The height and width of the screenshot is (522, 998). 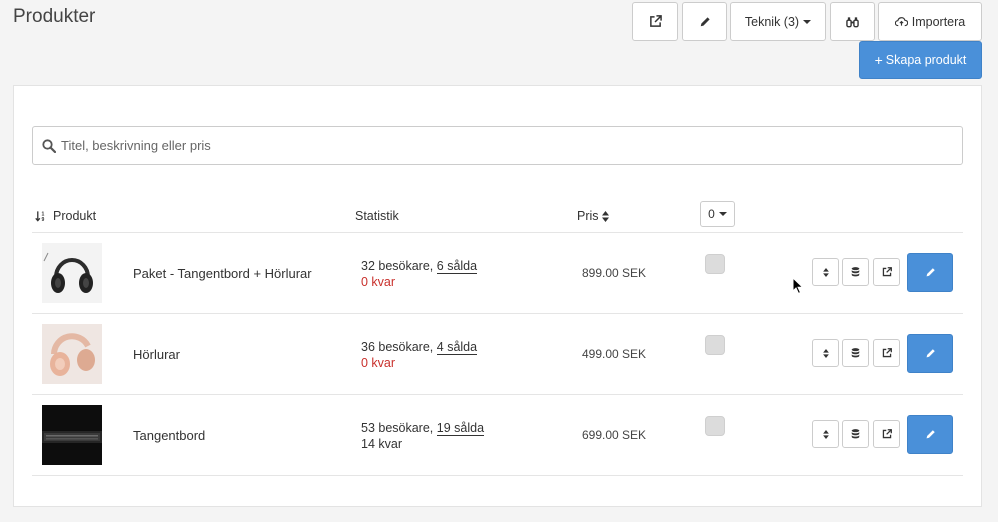 I want to click on import-button: Importera, so click(x=930, y=21).